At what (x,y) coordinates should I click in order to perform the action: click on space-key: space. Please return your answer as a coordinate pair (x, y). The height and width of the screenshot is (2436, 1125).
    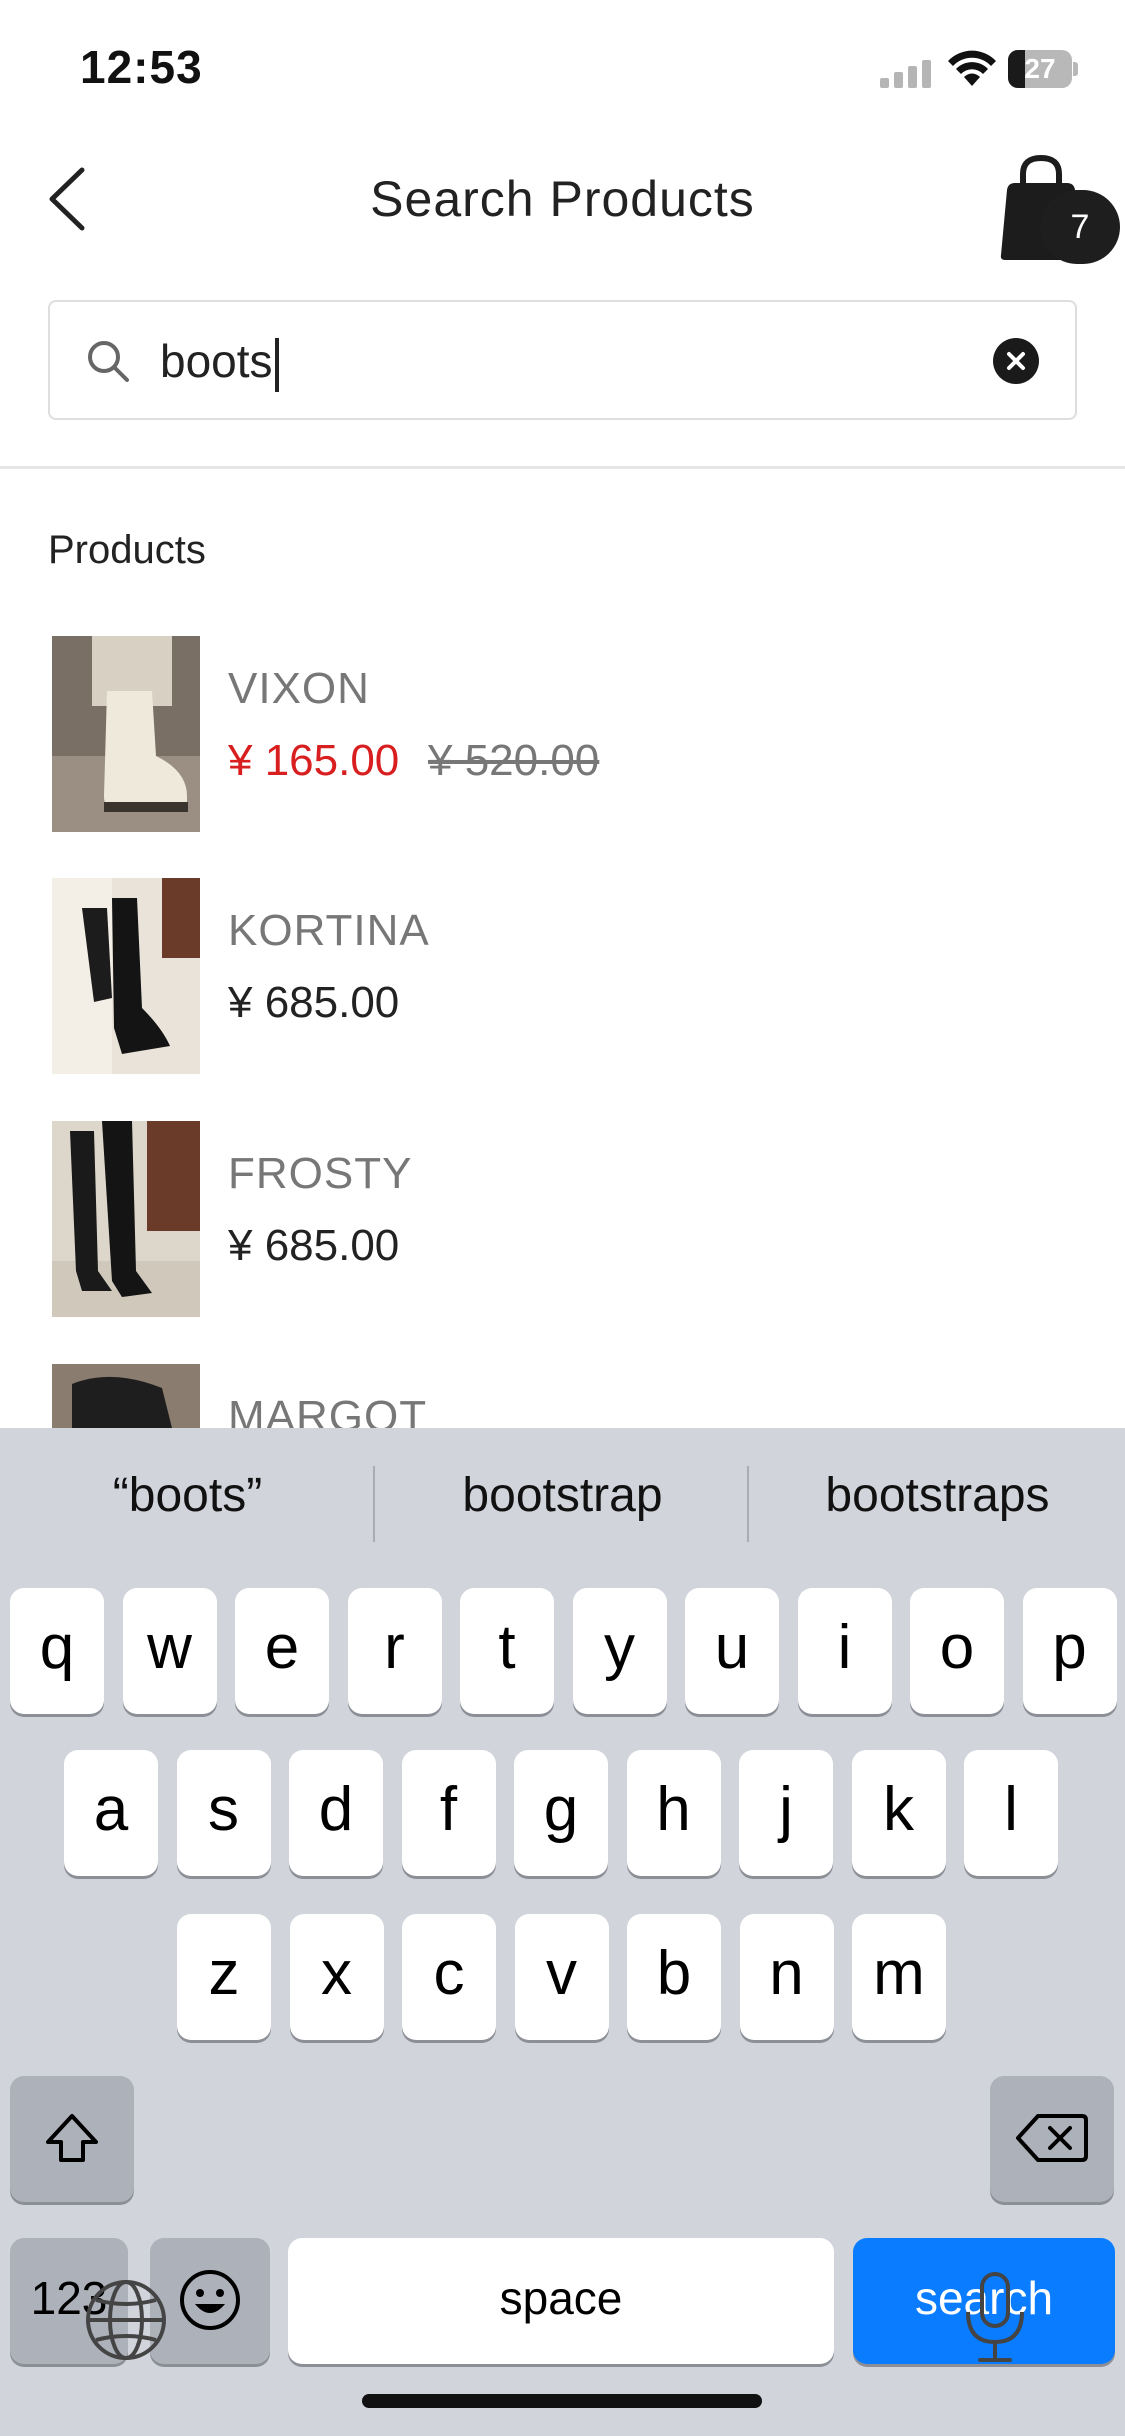
    Looking at the image, I should click on (561, 2301).